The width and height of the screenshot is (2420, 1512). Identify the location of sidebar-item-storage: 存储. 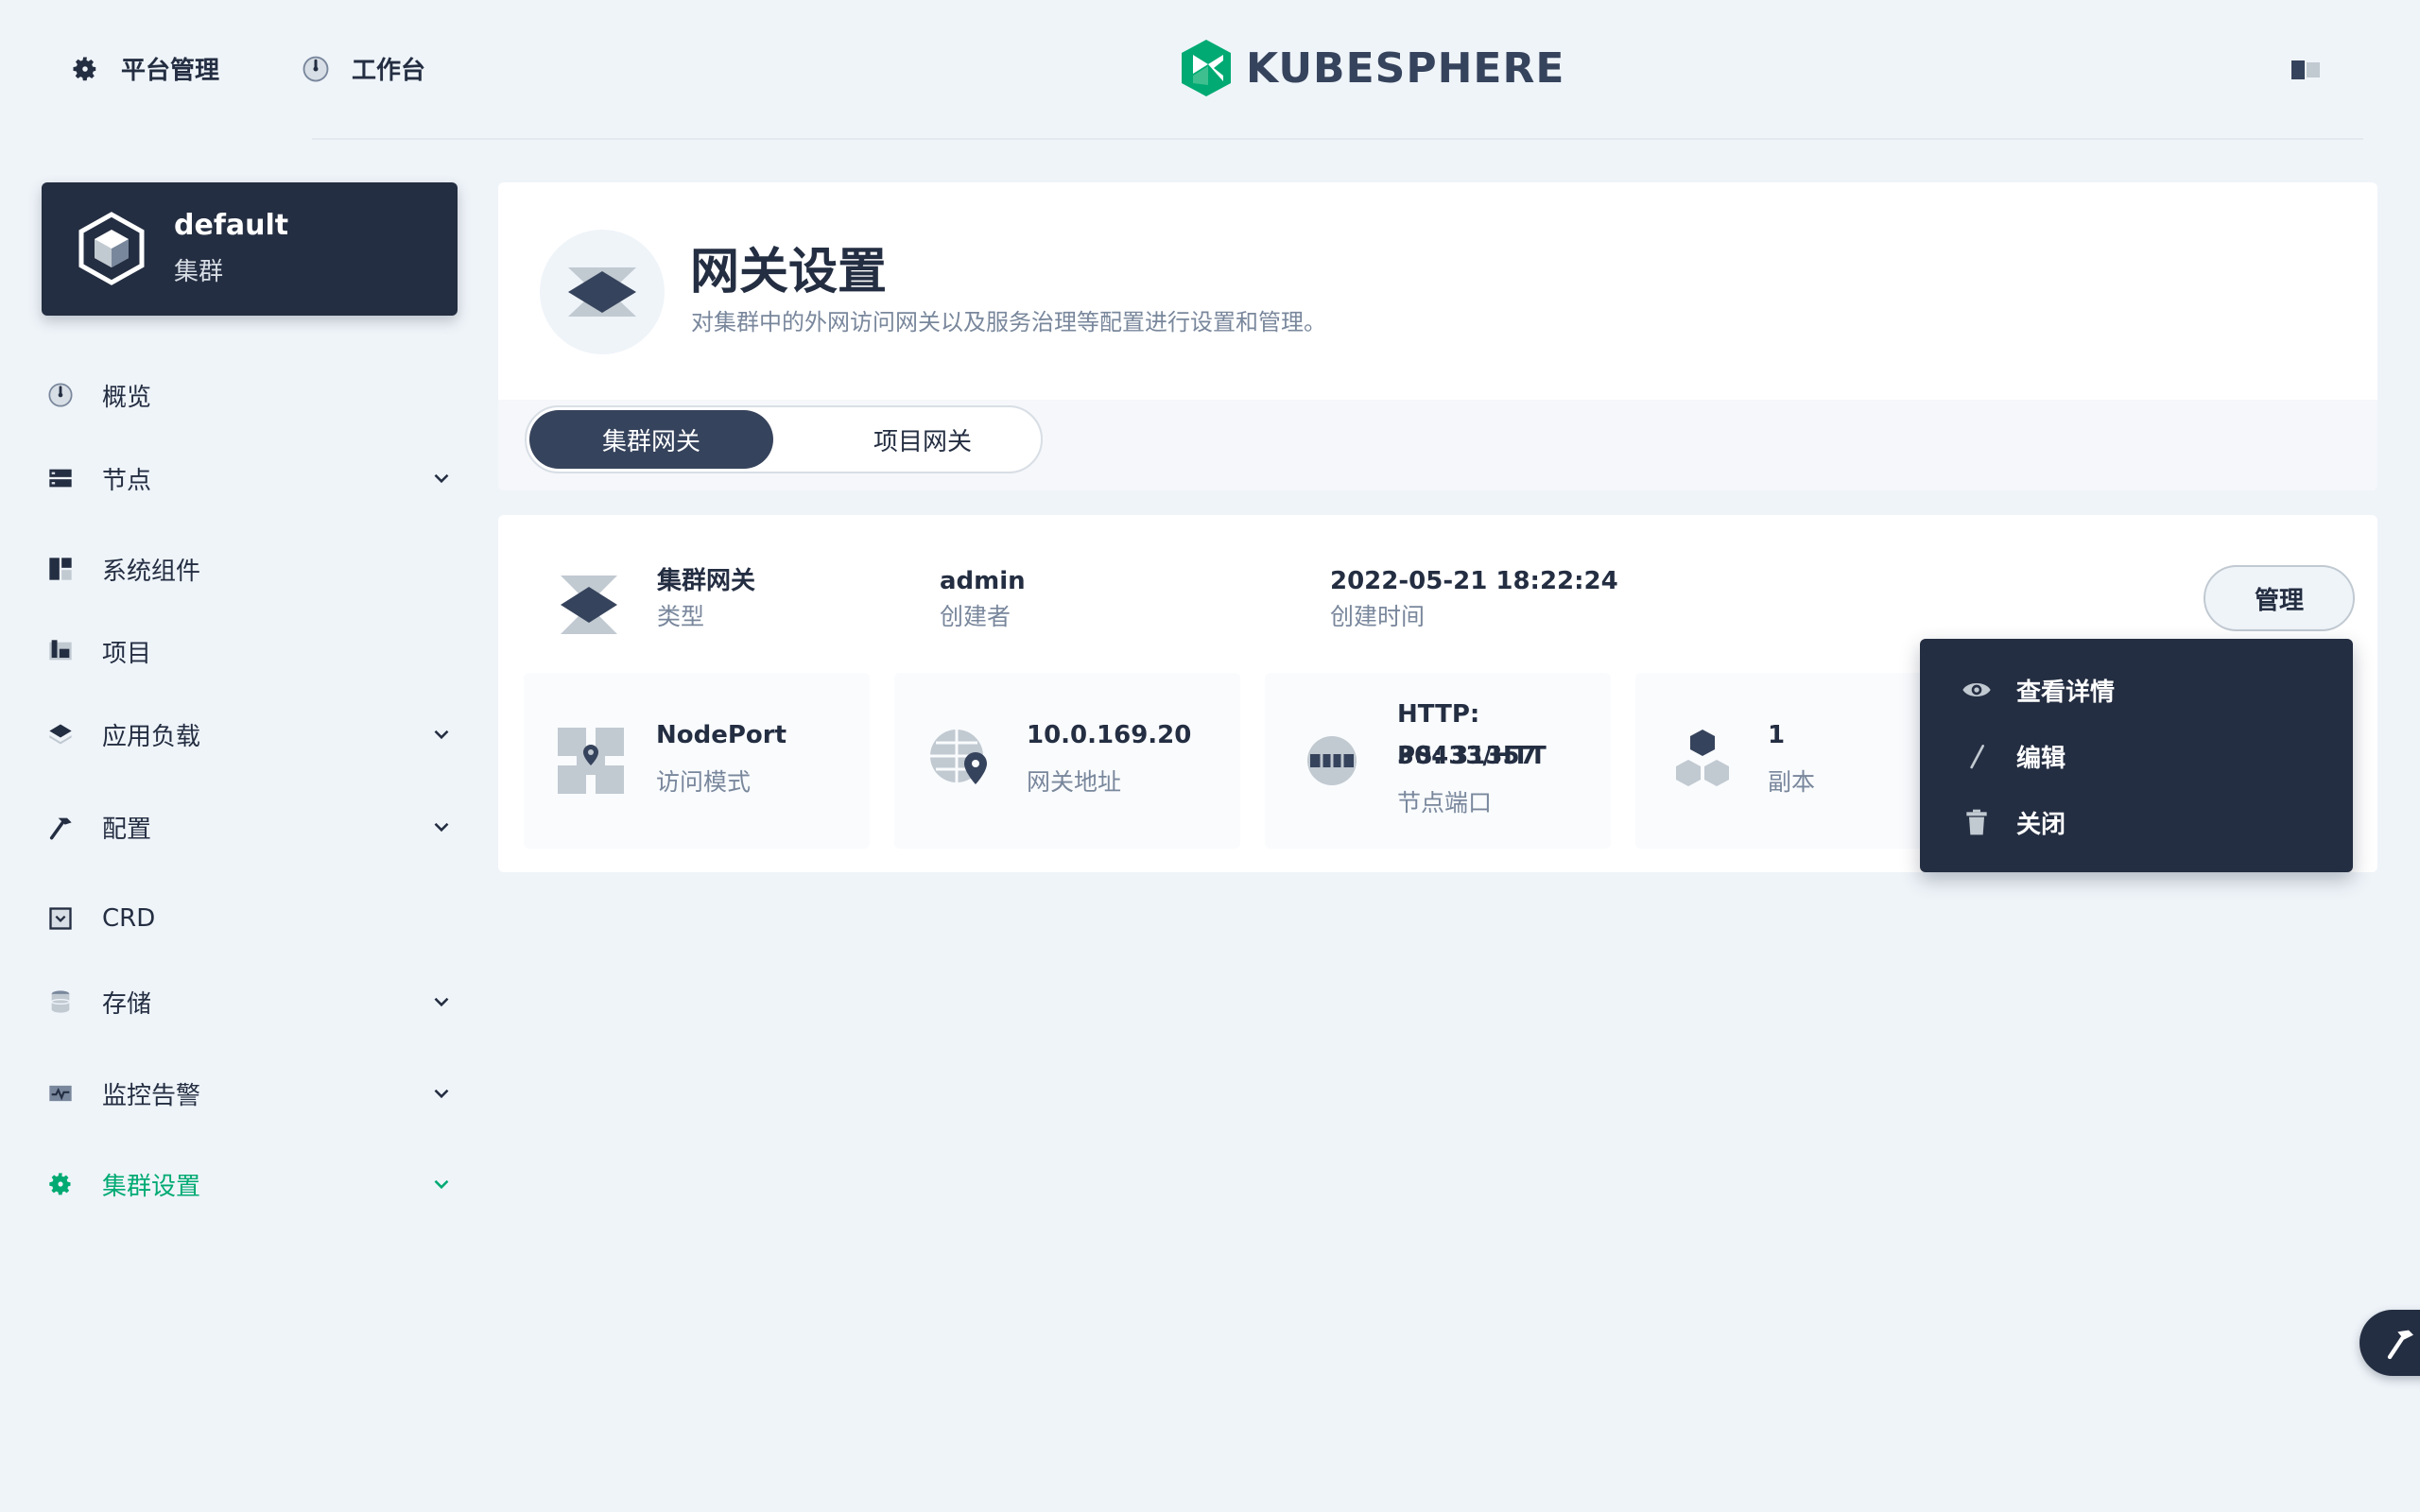
(253, 1001).